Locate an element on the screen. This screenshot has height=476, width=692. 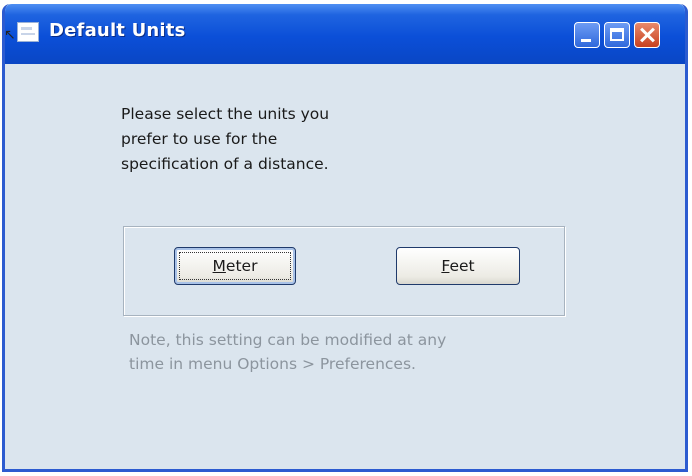
window-title: Default Units is located at coordinates (117, 30).